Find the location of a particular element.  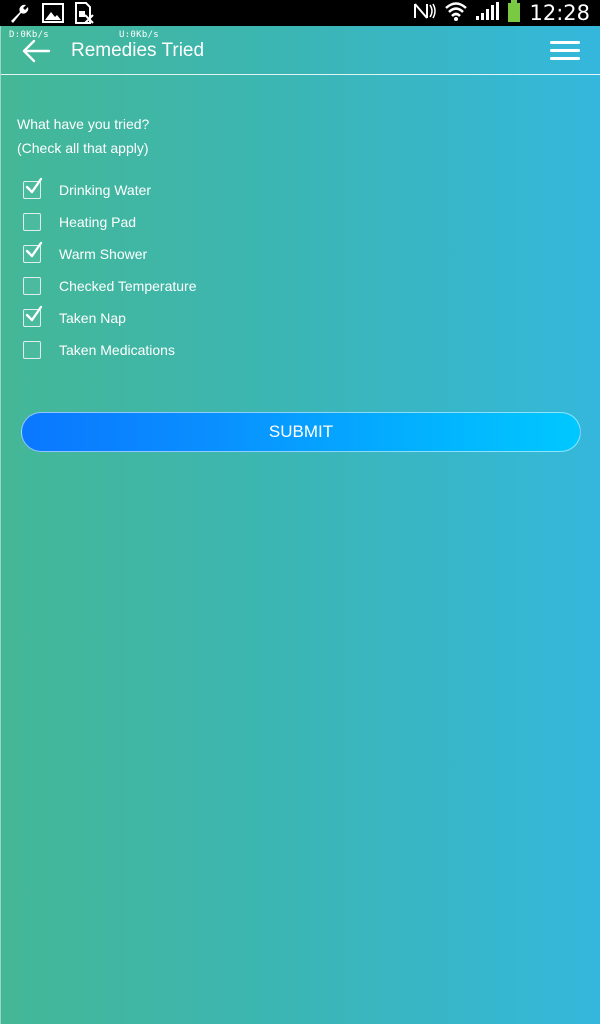

option-taken-nap: Taken Nap is located at coordinates (109, 318).